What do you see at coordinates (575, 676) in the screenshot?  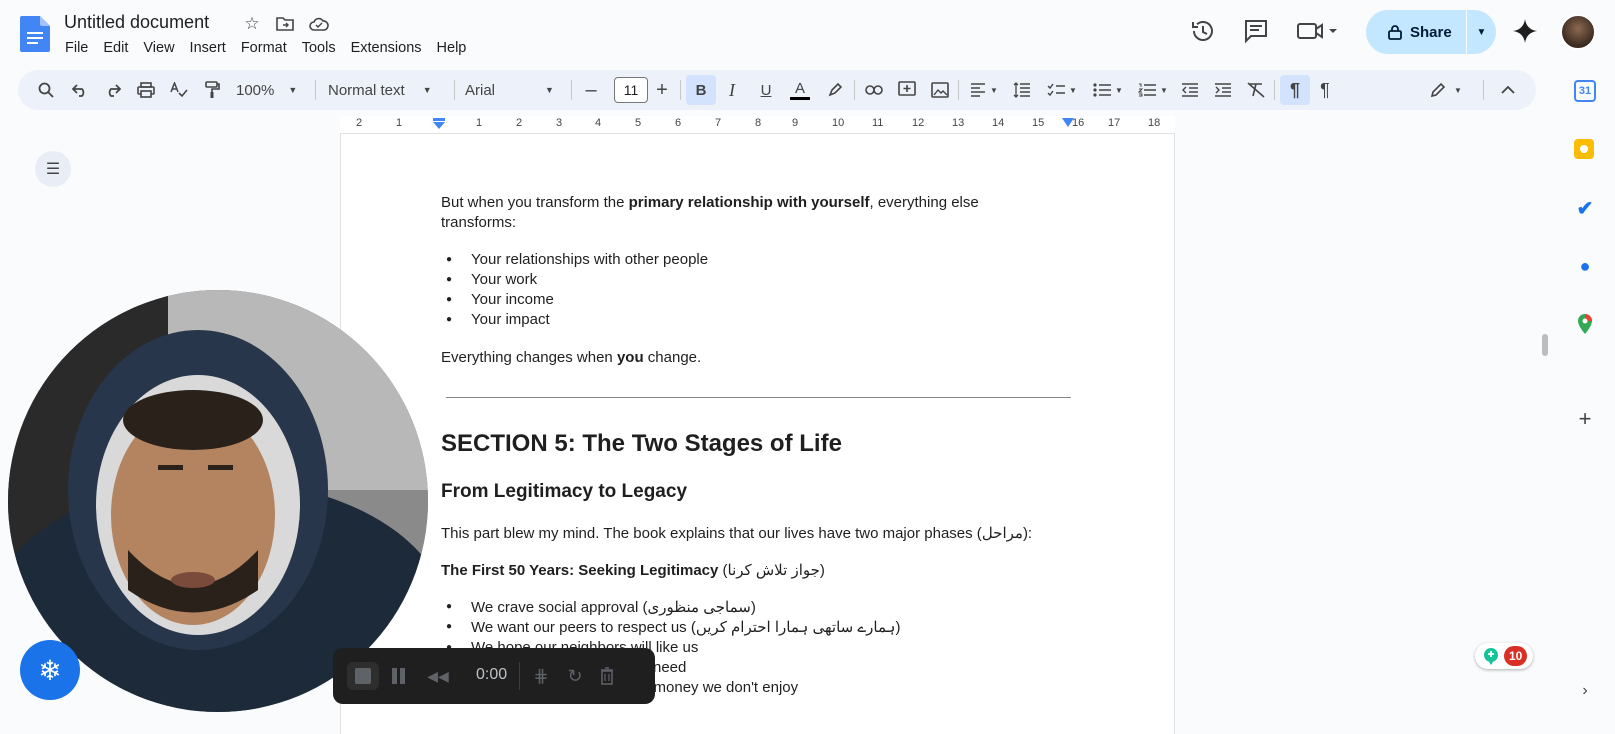 I see `restart-icon: ↻` at bounding box center [575, 676].